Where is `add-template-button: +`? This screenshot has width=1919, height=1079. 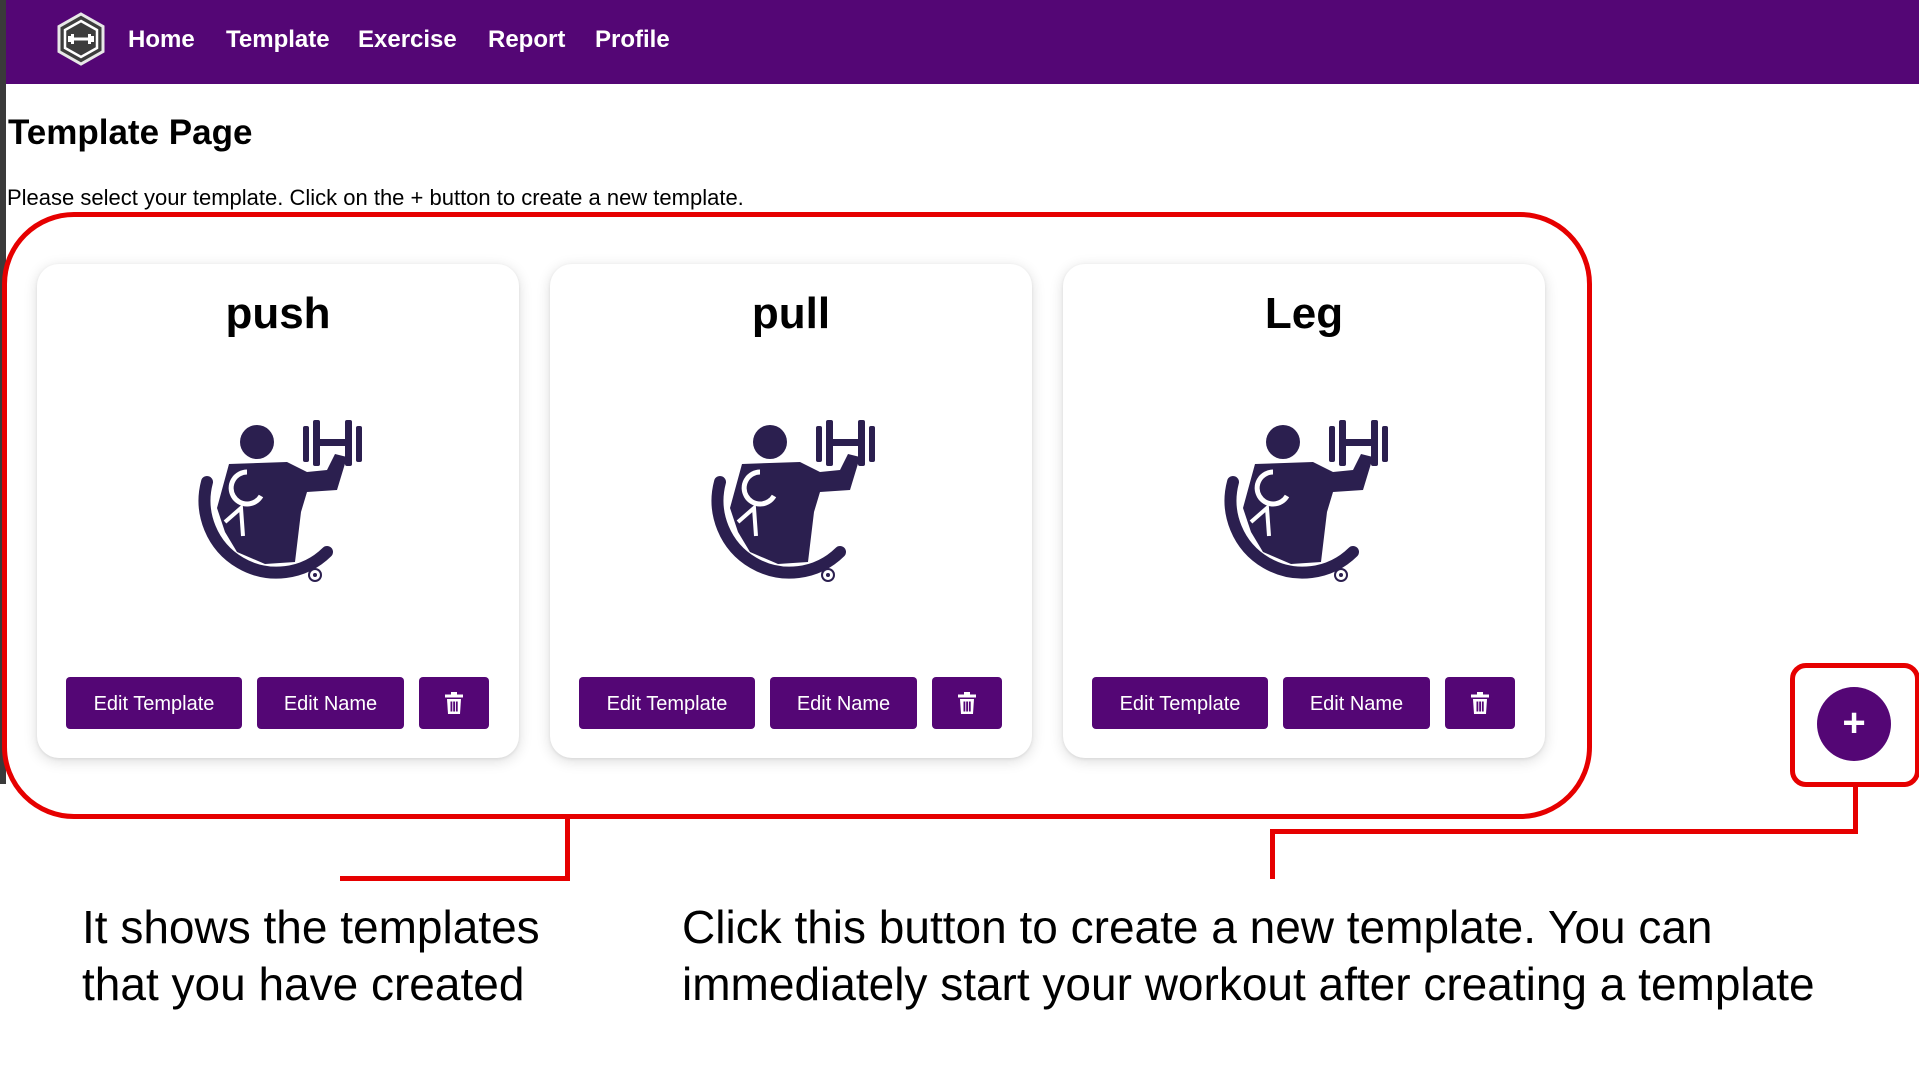 add-template-button: + is located at coordinates (1854, 724).